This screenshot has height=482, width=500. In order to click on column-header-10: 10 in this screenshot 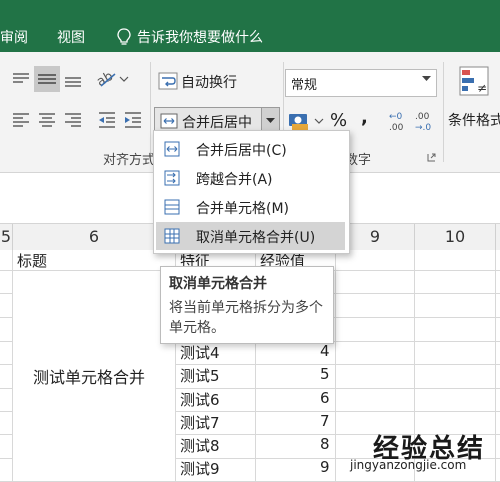, I will do `click(455, 237)`.